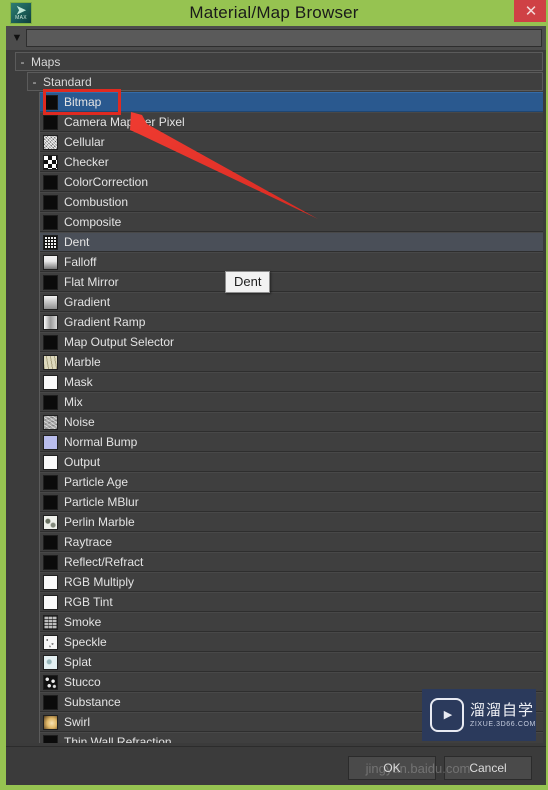  What do you see at coordinates (21, 13) in the screenshot?
I see `max-app-icon: ➤ MAX` at bounding box center [21, 13].